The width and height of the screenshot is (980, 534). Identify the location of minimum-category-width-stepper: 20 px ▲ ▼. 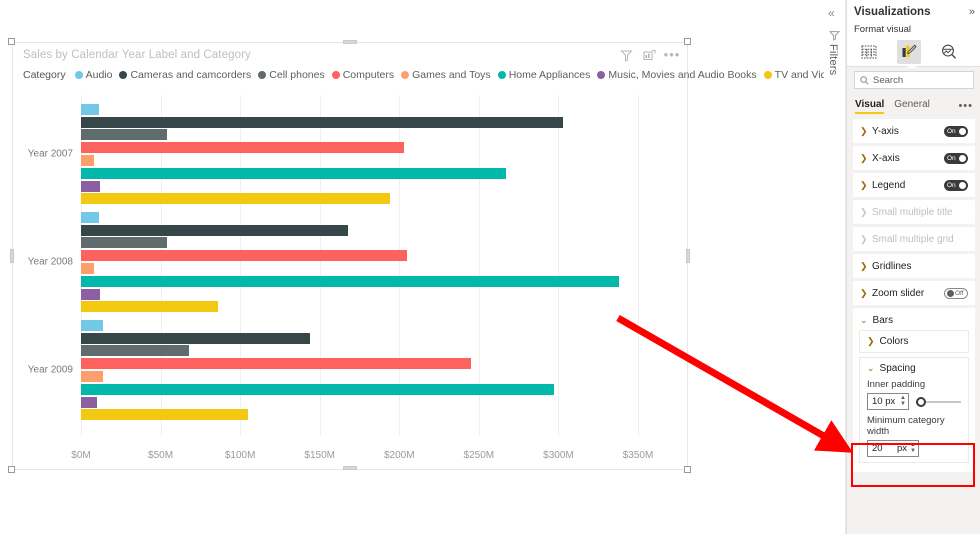
(893, 448).